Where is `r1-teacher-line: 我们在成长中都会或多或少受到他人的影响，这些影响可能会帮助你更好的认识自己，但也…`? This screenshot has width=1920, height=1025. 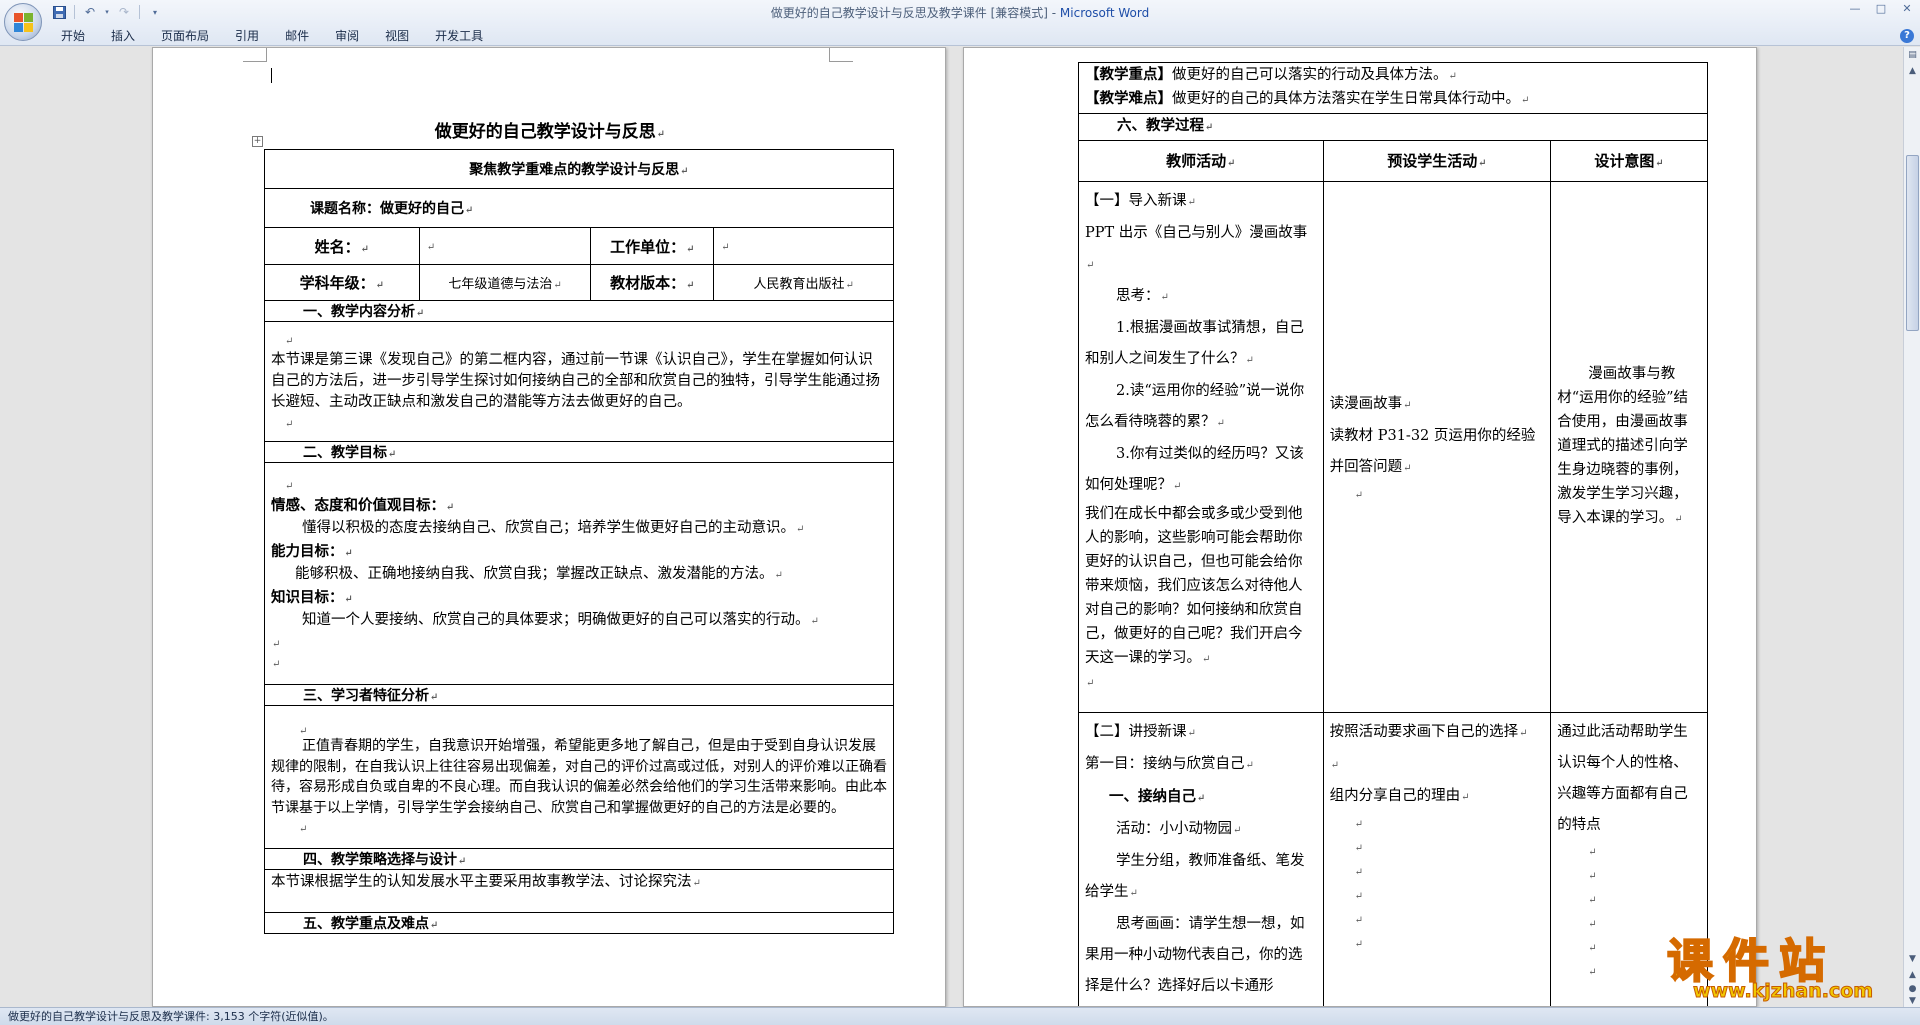
r1-teacher-line: 我们在成长中都会或多或少受到他人的影响，这些影响可能会帮助你更好的认识自己，但也… is located at coordinates (1194, 586).